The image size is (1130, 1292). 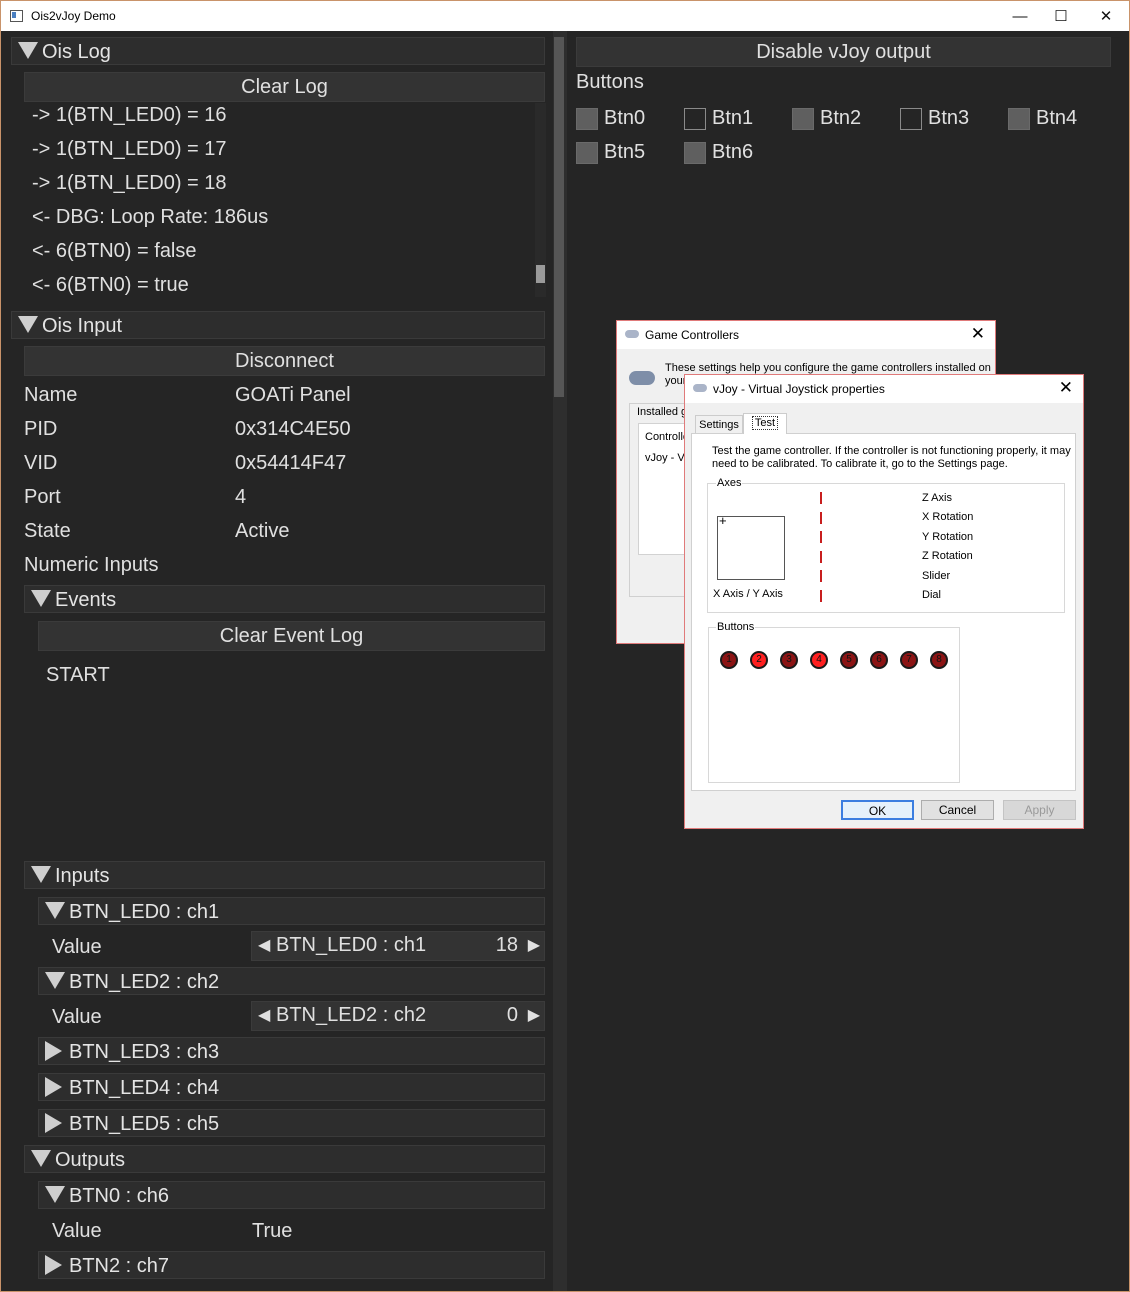 I want to click on buttons-group: Buttons 1 2 3 4 5 6 7 8, so click(x=834, y=702).